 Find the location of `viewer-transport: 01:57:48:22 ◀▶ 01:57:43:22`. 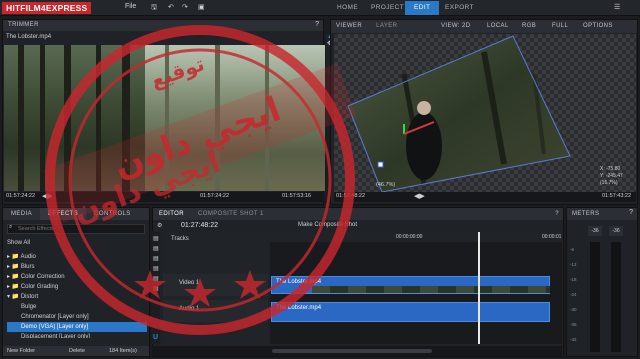

viewer-transport: 01:57:48:22 ◀▶ 01:57:43:22 is located at coordinates (485, 197).